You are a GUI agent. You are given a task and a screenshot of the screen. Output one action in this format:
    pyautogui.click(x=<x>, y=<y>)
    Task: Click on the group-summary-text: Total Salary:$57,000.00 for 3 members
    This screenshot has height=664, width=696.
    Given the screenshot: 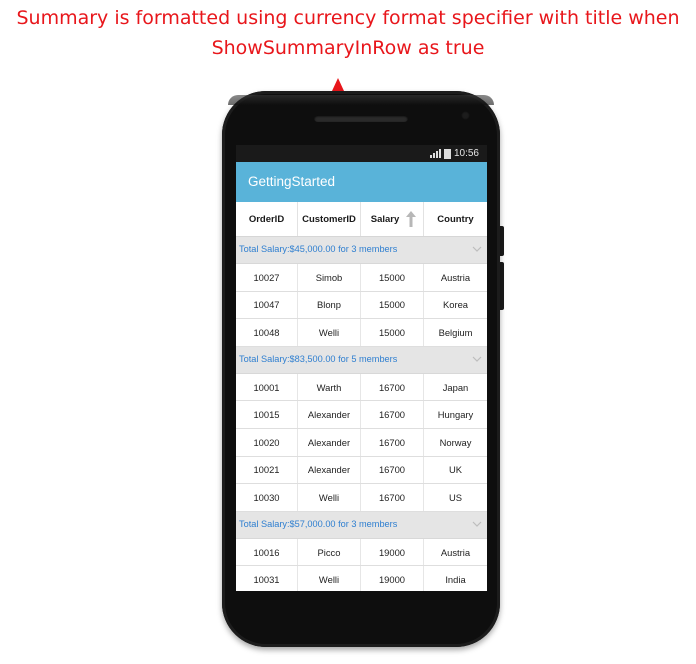 What is the action you would take?
    pyautogui.click(x=318, y=523)
    